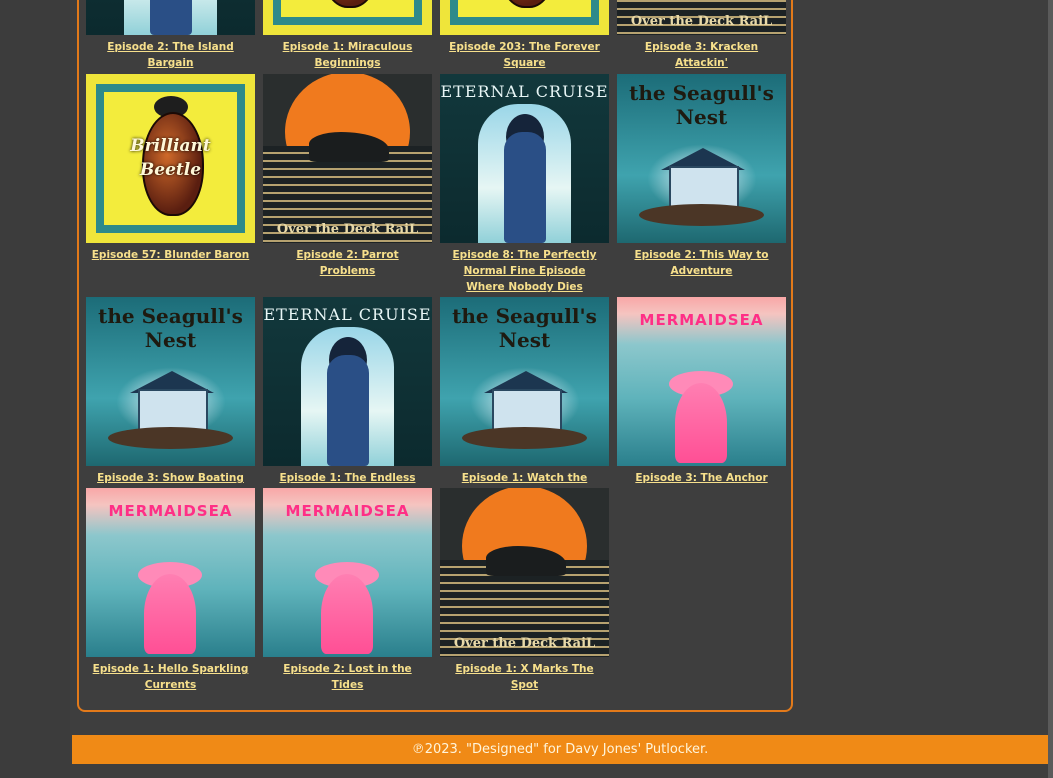  What do you see at coordinates (170, 55) in the screenshot?
I see `episode-title-link: Episode 2: The Island Bargain` at bounding box center [170, 55].